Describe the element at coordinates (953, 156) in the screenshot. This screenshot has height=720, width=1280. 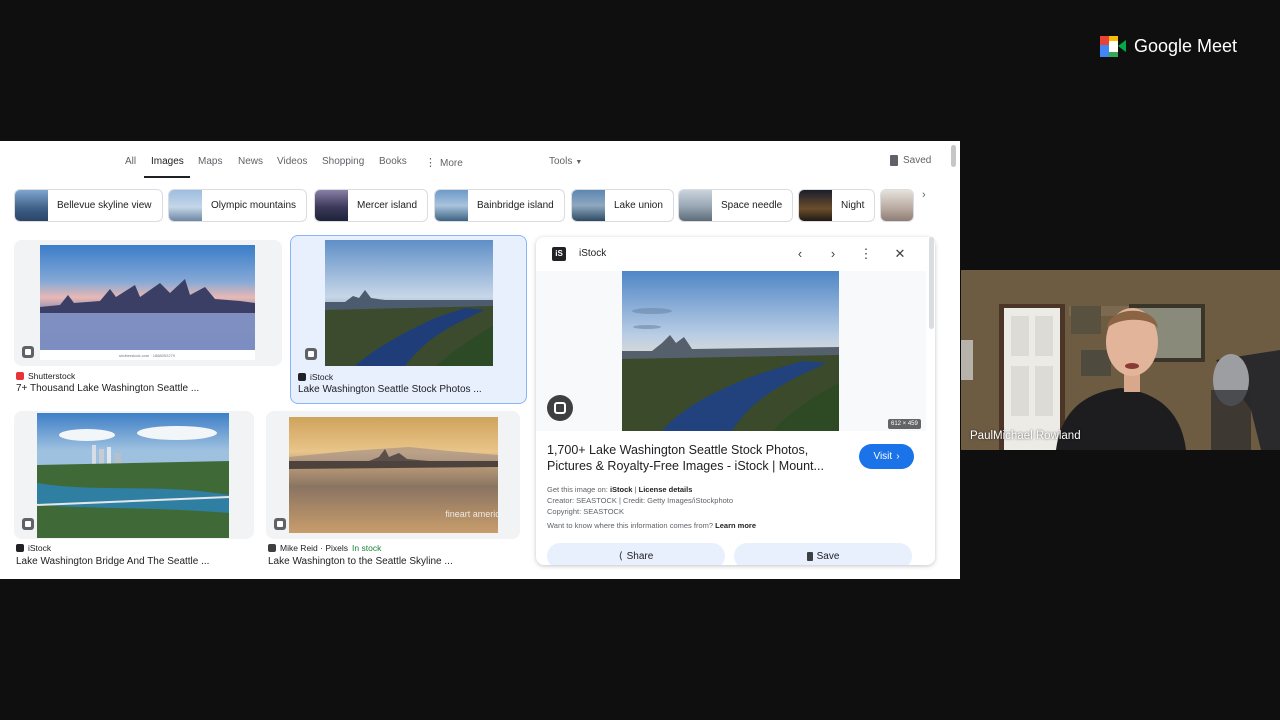
I see `page-scrollbar` at that location.